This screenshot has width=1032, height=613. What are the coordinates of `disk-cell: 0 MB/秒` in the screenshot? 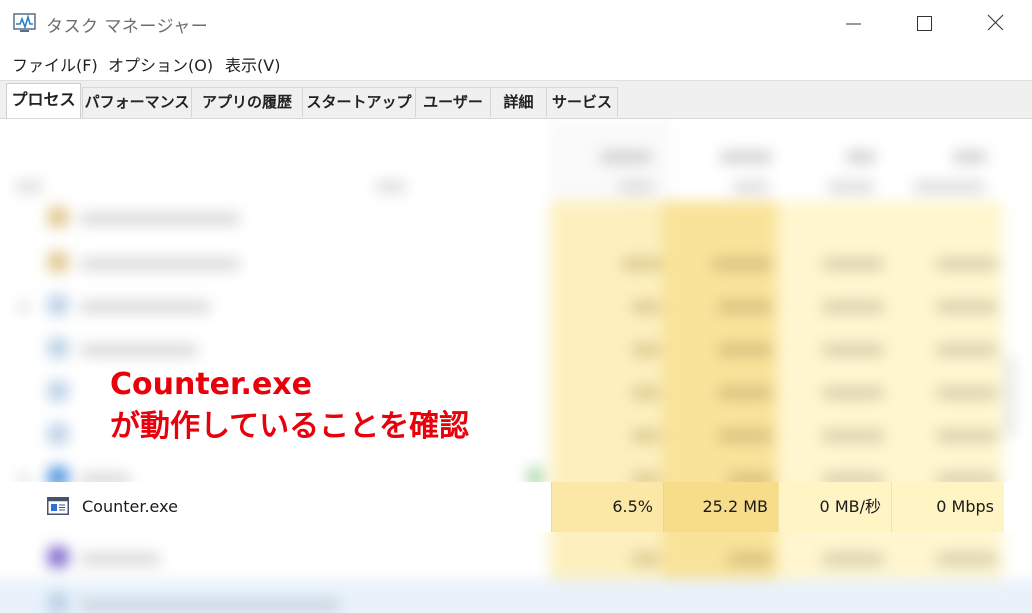 It's located at (834, 507).